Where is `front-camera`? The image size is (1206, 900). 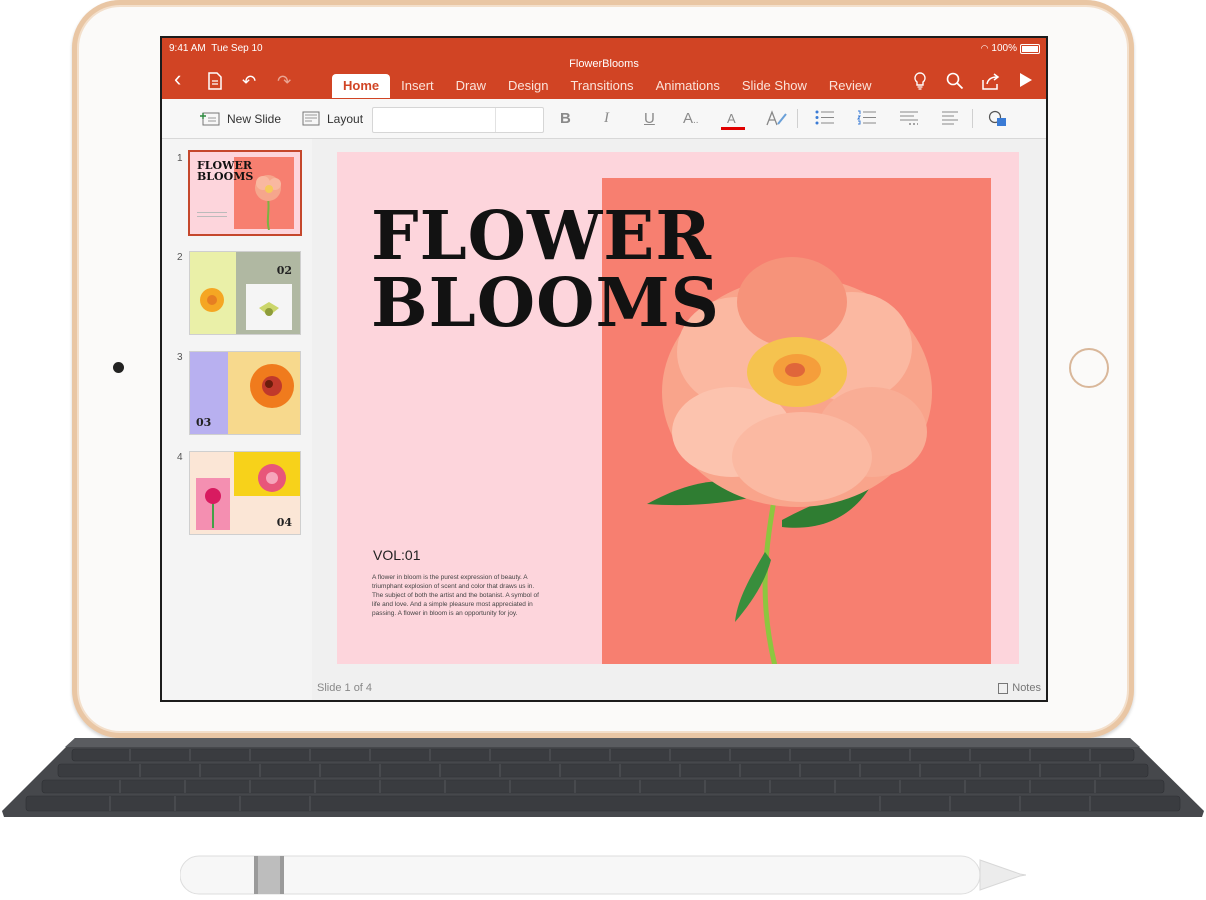
front-camera is located at coordinates (118, 367).